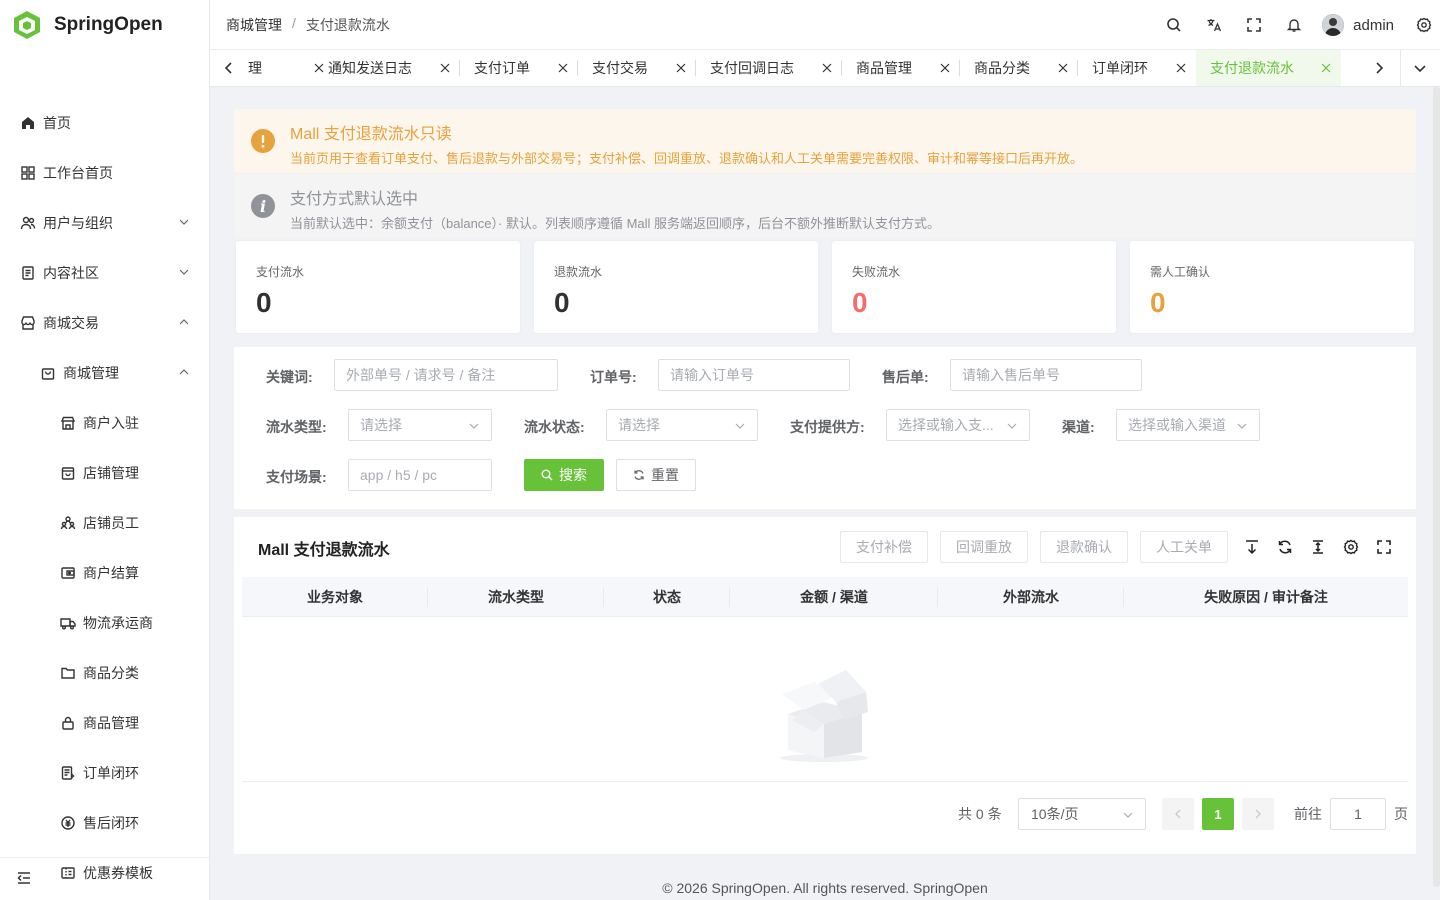 The image size is (1440, 900). What do you see at coordinates (637, 68) in the screenshot?
I see `tab-item: 支付交易` at bounding box center [637, 68].